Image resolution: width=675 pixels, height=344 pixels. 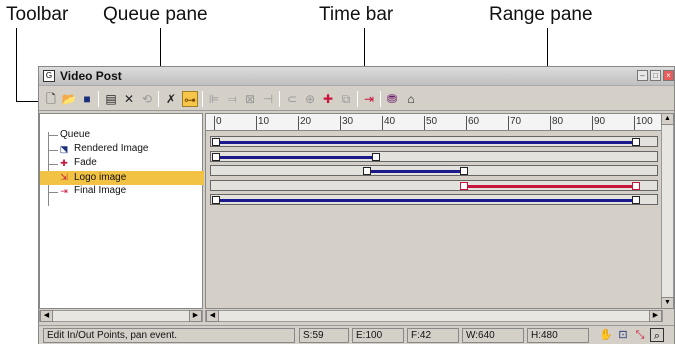 I want to click on ruler-tick: 10, so click(x=262, y=123).